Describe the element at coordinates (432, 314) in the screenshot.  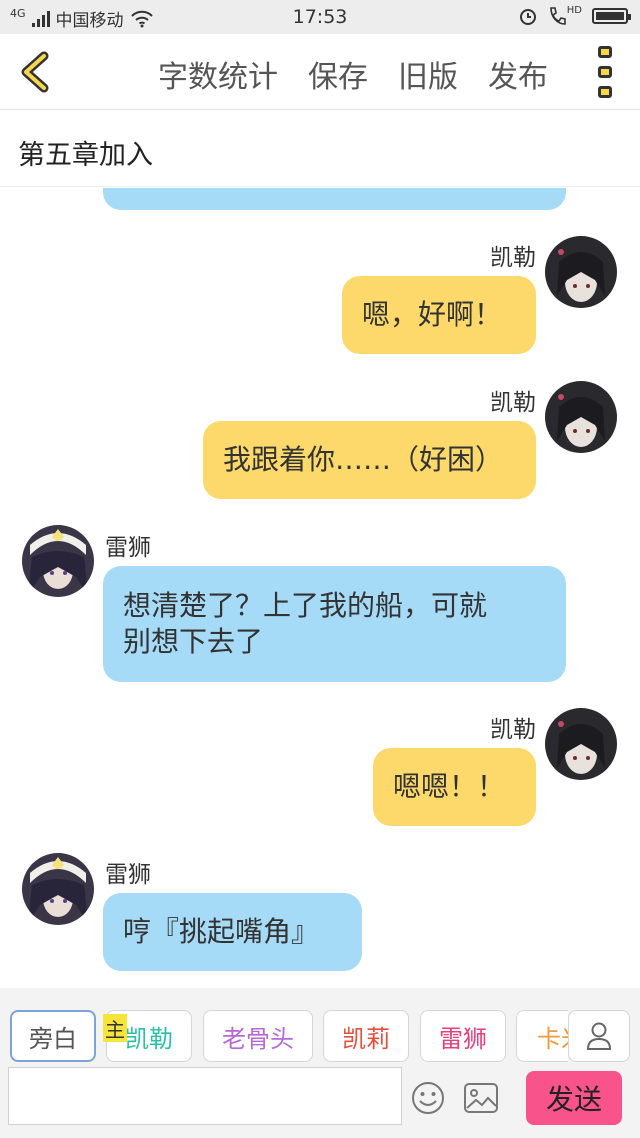
I see `message-text: 嗯，好啊！` at that location.